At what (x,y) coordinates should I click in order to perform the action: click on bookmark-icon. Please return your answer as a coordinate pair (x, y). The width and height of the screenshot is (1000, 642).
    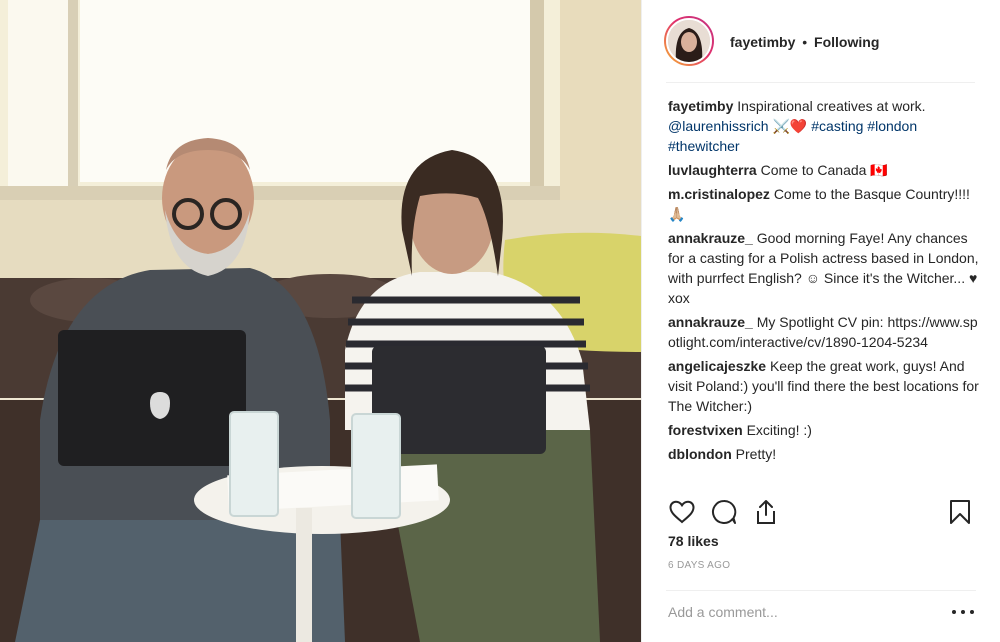
    Looking at the image, I should click on (960, 512).